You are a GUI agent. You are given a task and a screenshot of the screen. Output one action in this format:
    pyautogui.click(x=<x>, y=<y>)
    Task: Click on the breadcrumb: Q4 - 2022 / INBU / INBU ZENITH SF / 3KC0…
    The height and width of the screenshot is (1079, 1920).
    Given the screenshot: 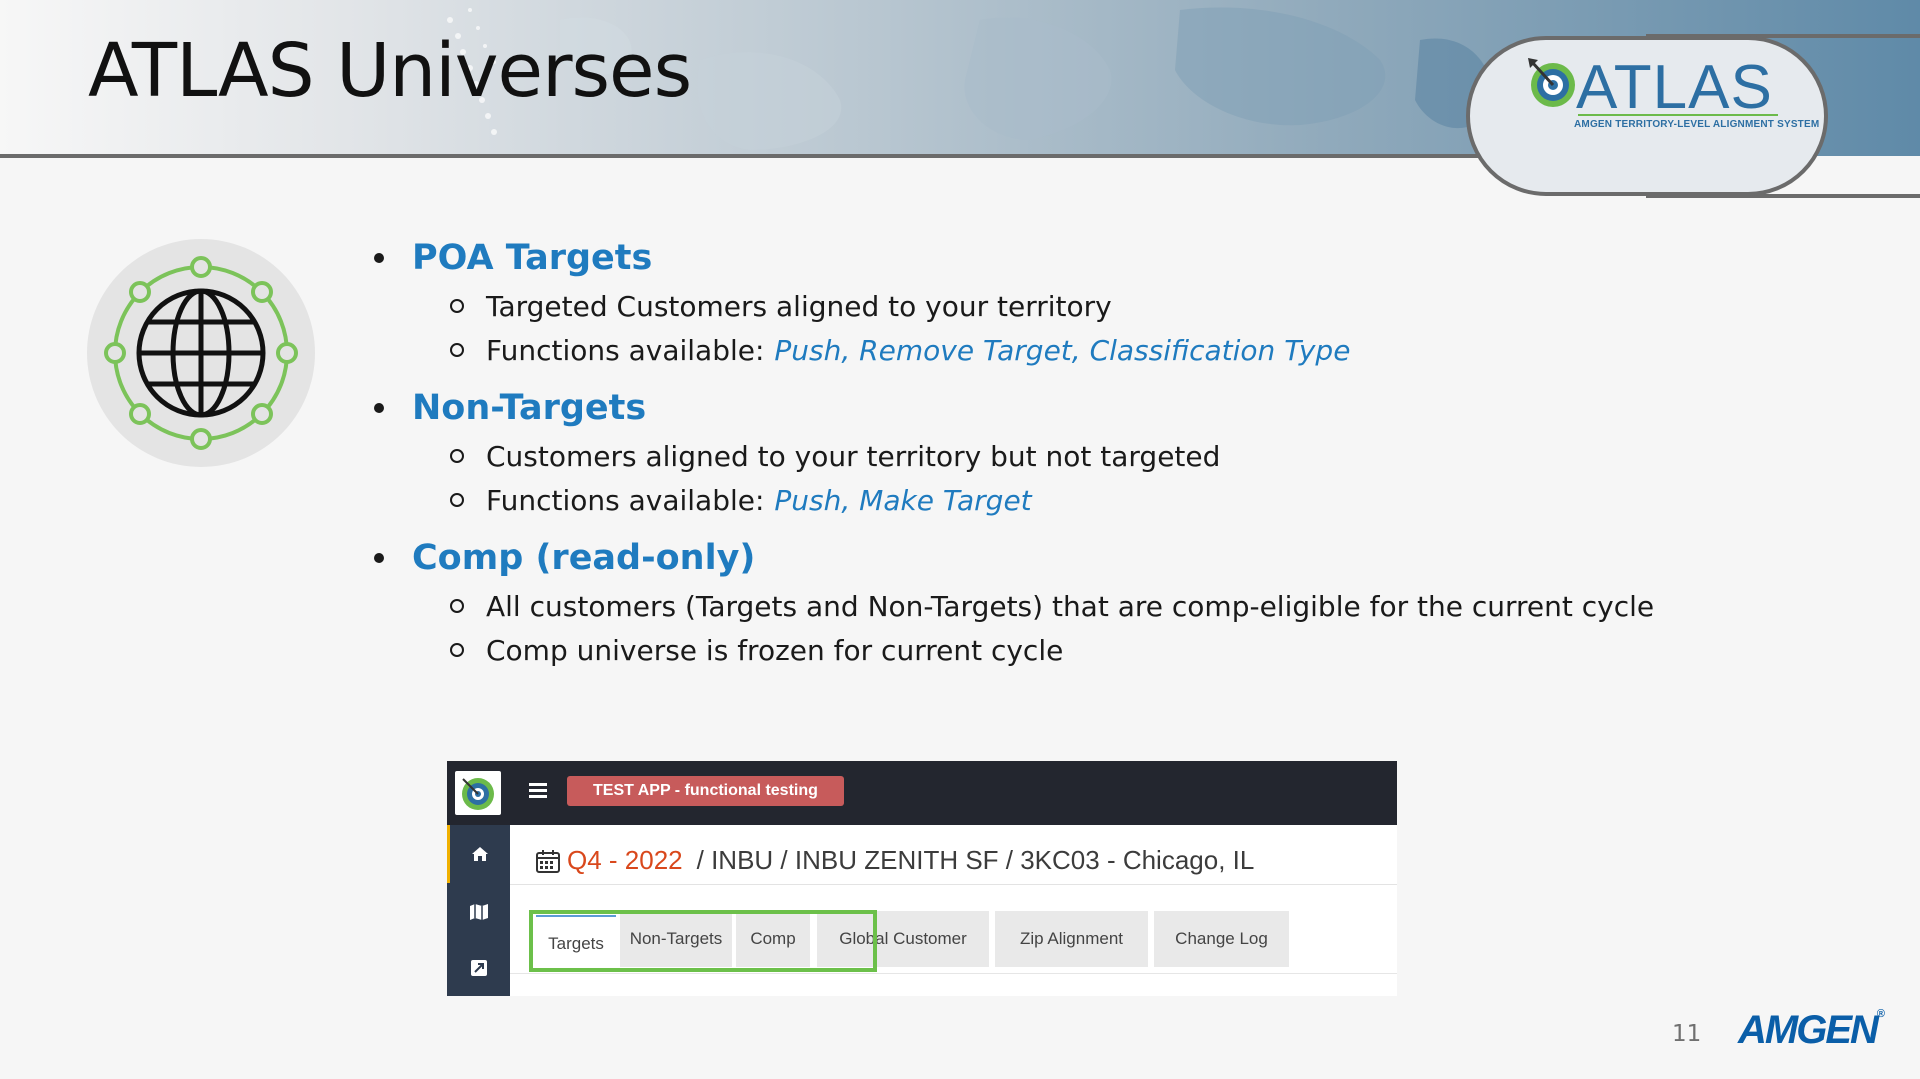 What is the action you would take?
    pyautogui.click(x=894, y=860)
    